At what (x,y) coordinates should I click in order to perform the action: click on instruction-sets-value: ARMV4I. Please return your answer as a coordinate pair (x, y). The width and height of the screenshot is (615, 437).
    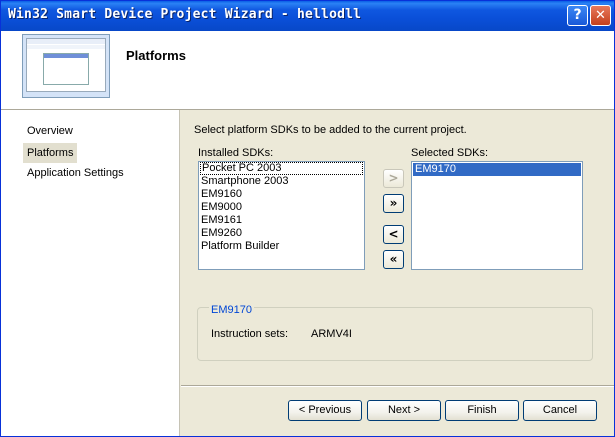
    Looking at the image, I should click on (331, 334).